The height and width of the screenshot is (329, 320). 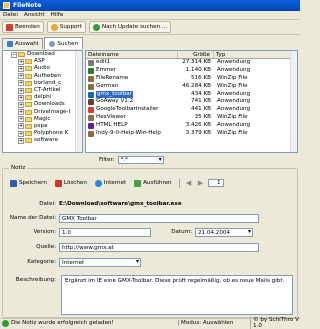 I want to click on file-size: 35 KB, so click(x=202, y=117).